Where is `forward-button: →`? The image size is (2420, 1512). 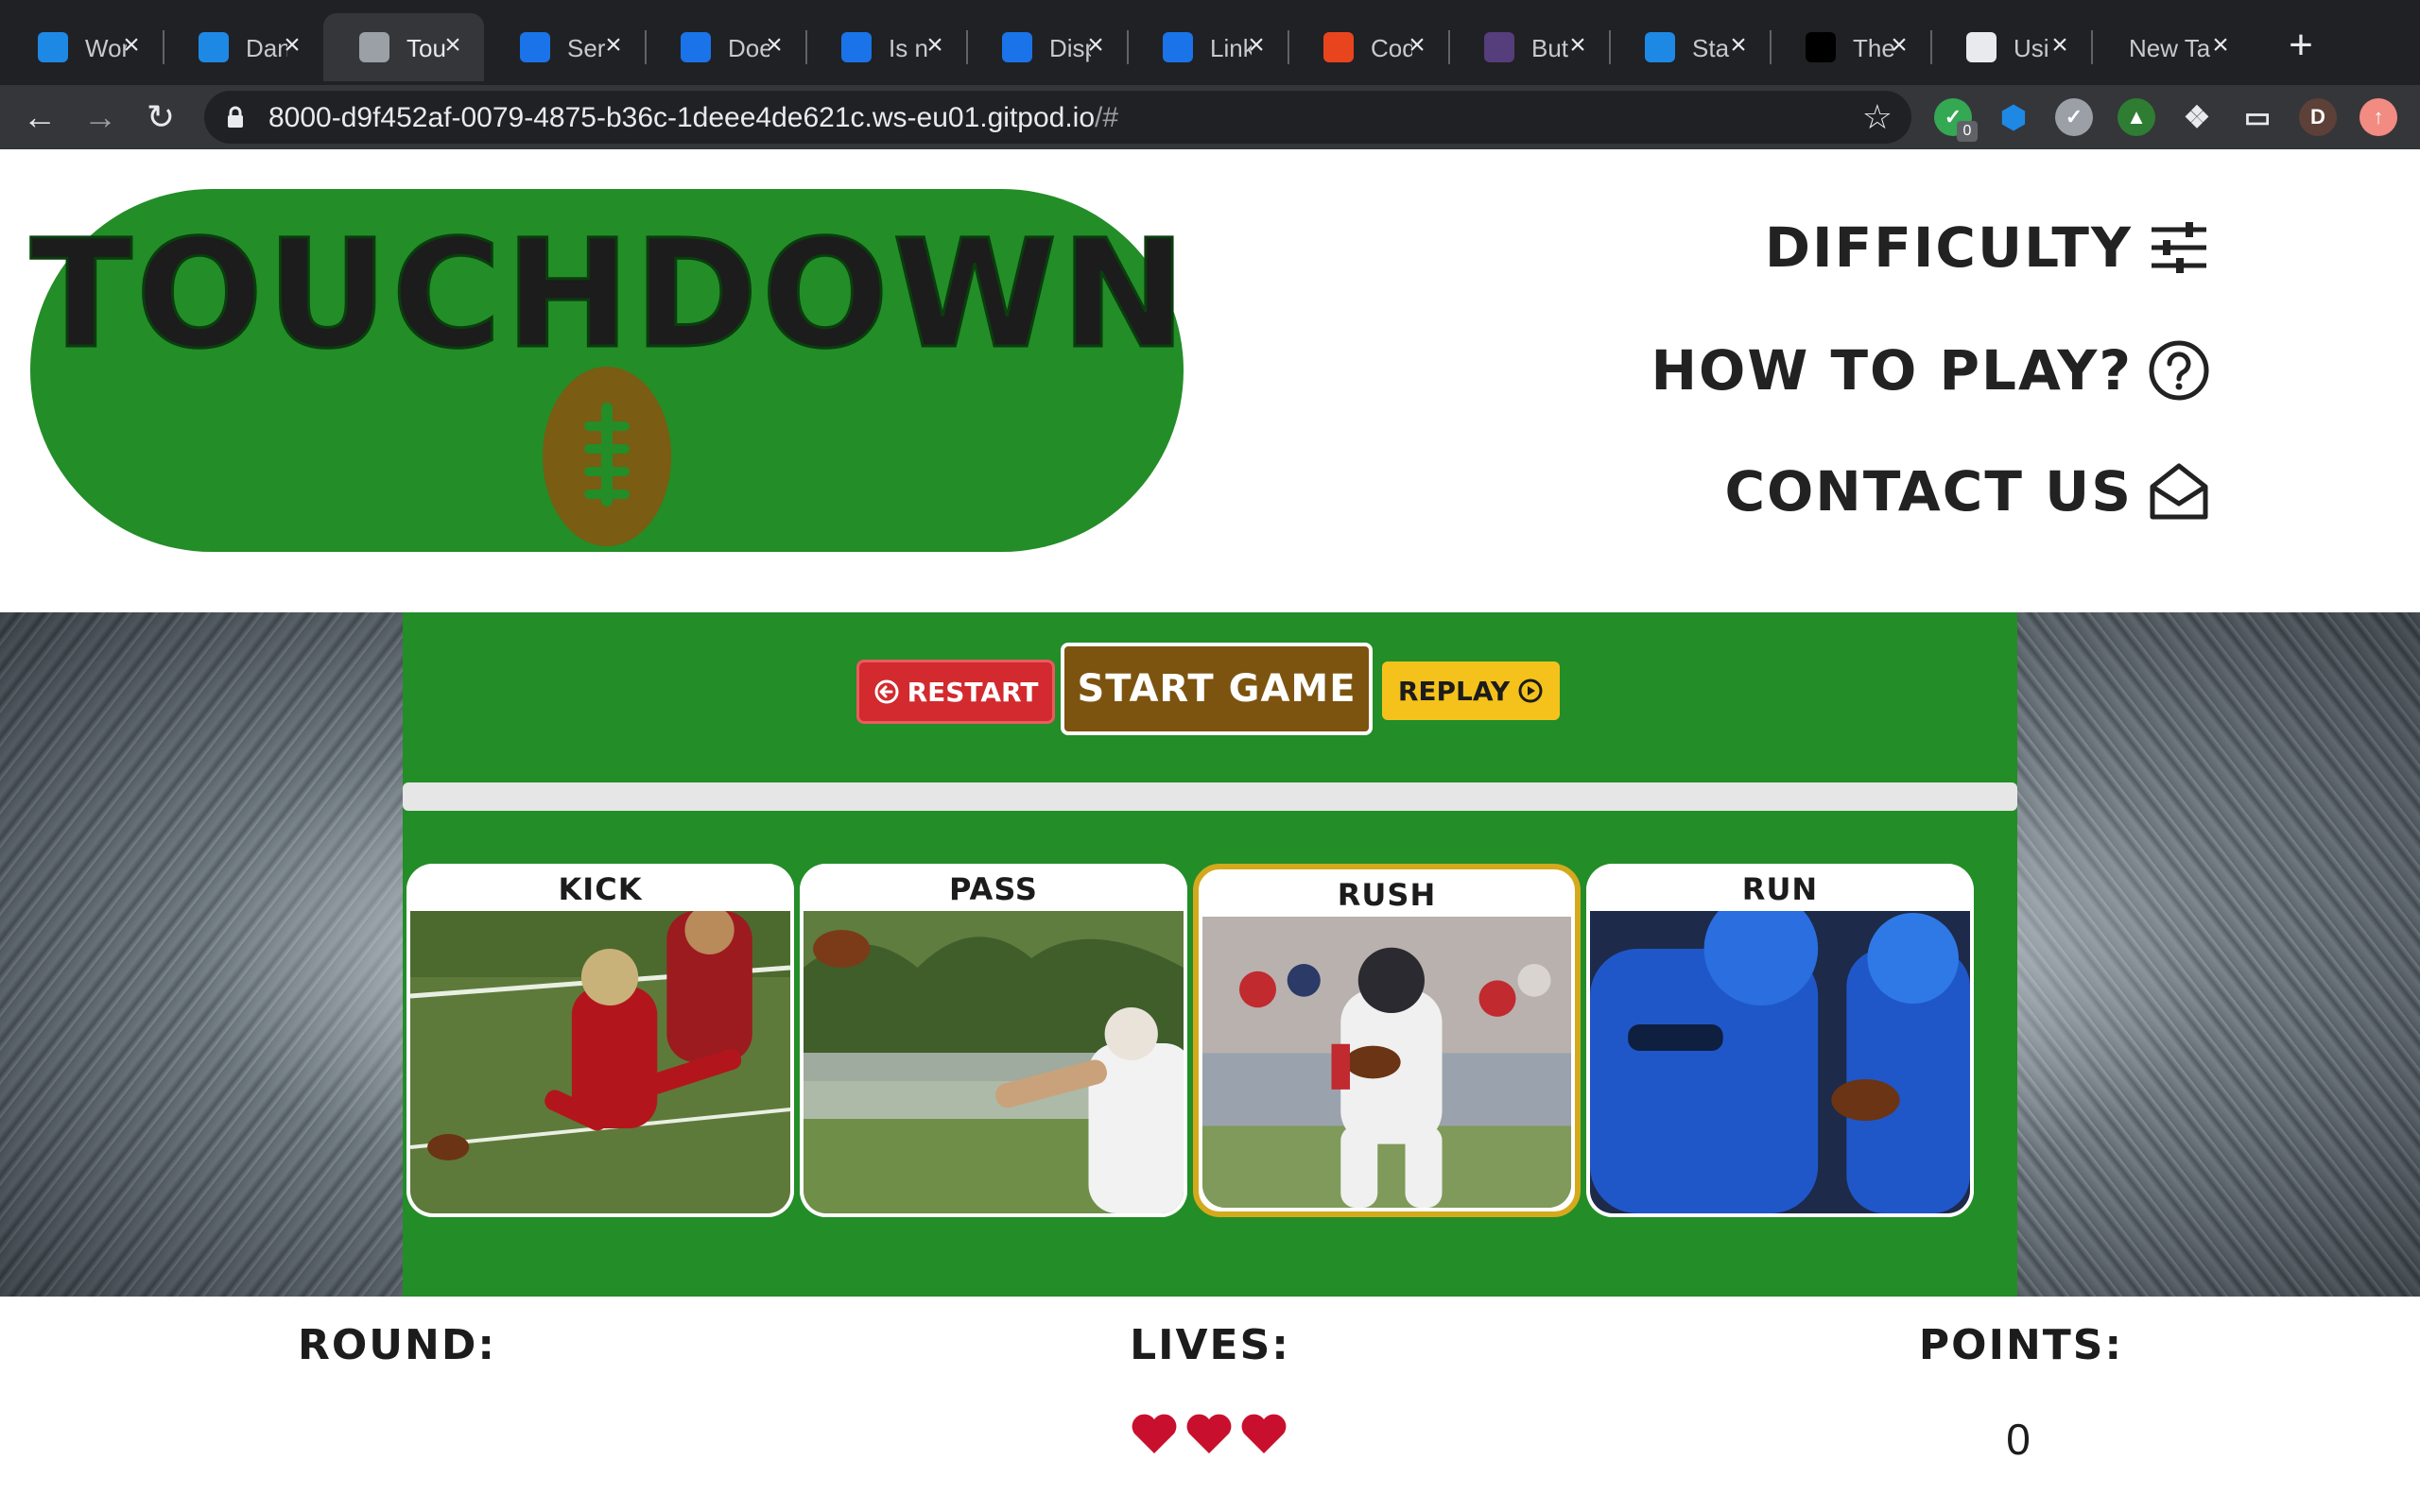 forward-button: → is located at coordinates (100, 117).